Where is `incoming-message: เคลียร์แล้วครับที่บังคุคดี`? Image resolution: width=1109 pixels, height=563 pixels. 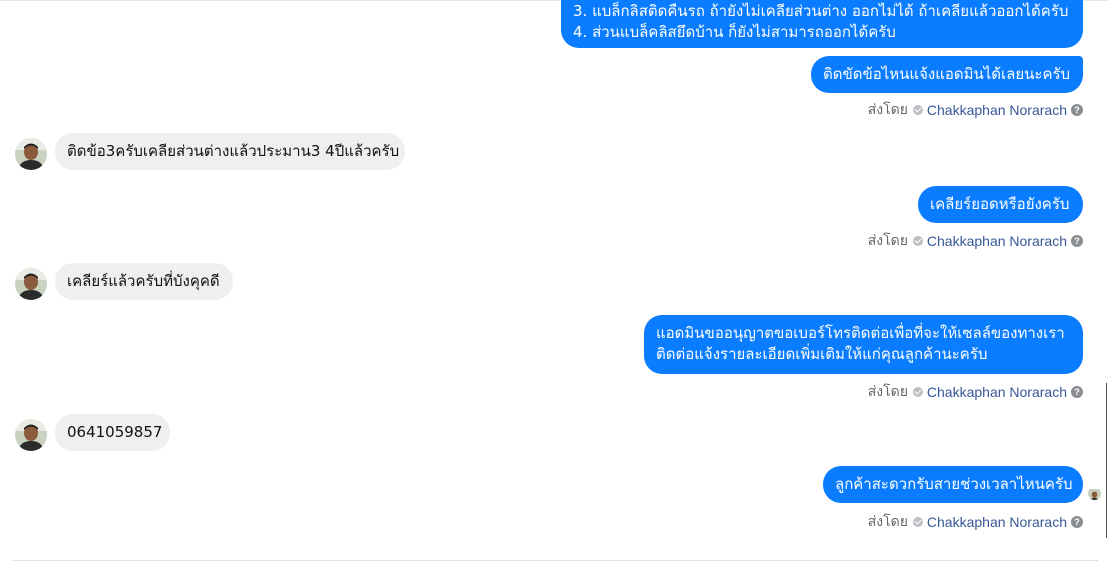 incoming-message: เคลียร์แล้วครับที่บังคุคดี is located at coordinates (144, 281).